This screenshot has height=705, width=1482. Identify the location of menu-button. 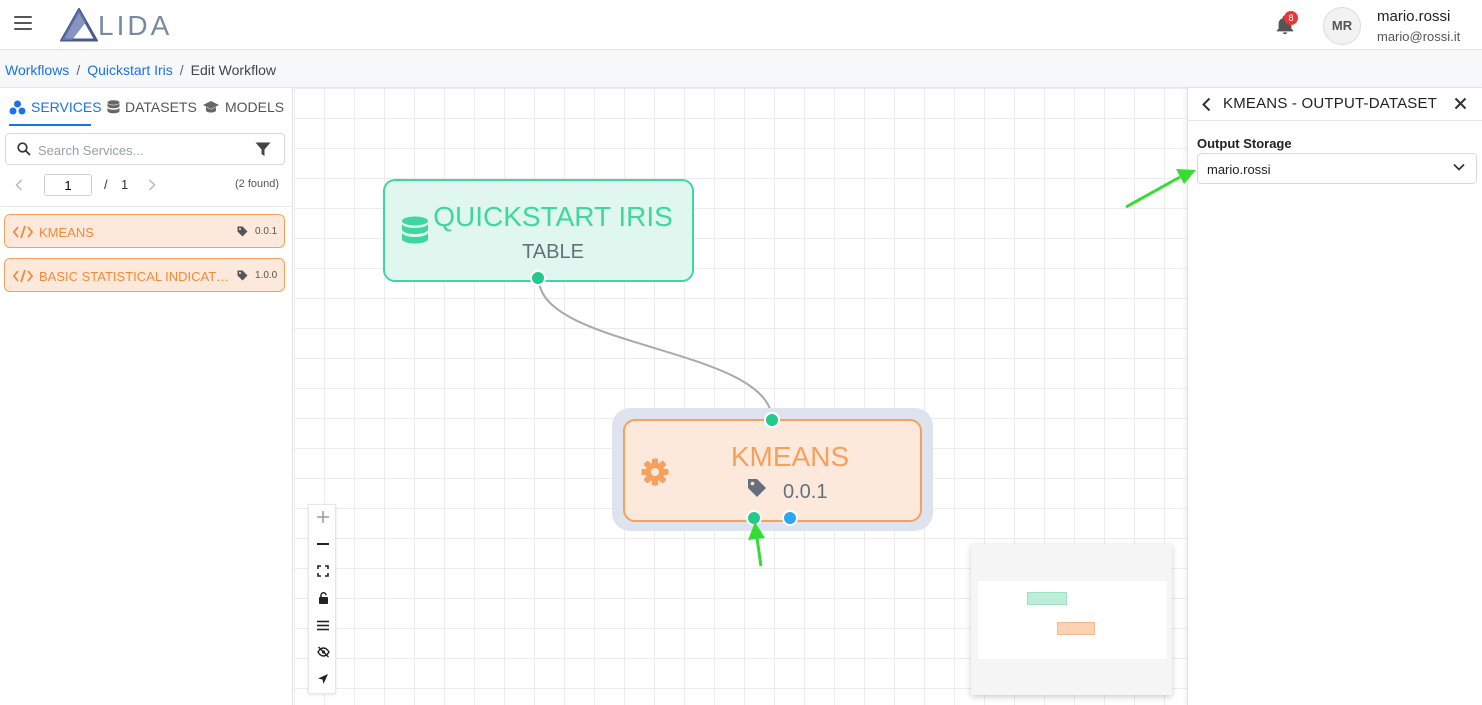
(323, 626).